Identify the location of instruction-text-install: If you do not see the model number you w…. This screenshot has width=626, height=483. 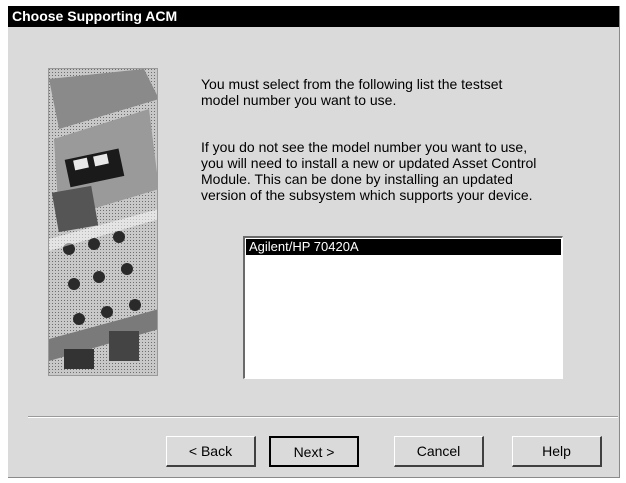
(369, 171).